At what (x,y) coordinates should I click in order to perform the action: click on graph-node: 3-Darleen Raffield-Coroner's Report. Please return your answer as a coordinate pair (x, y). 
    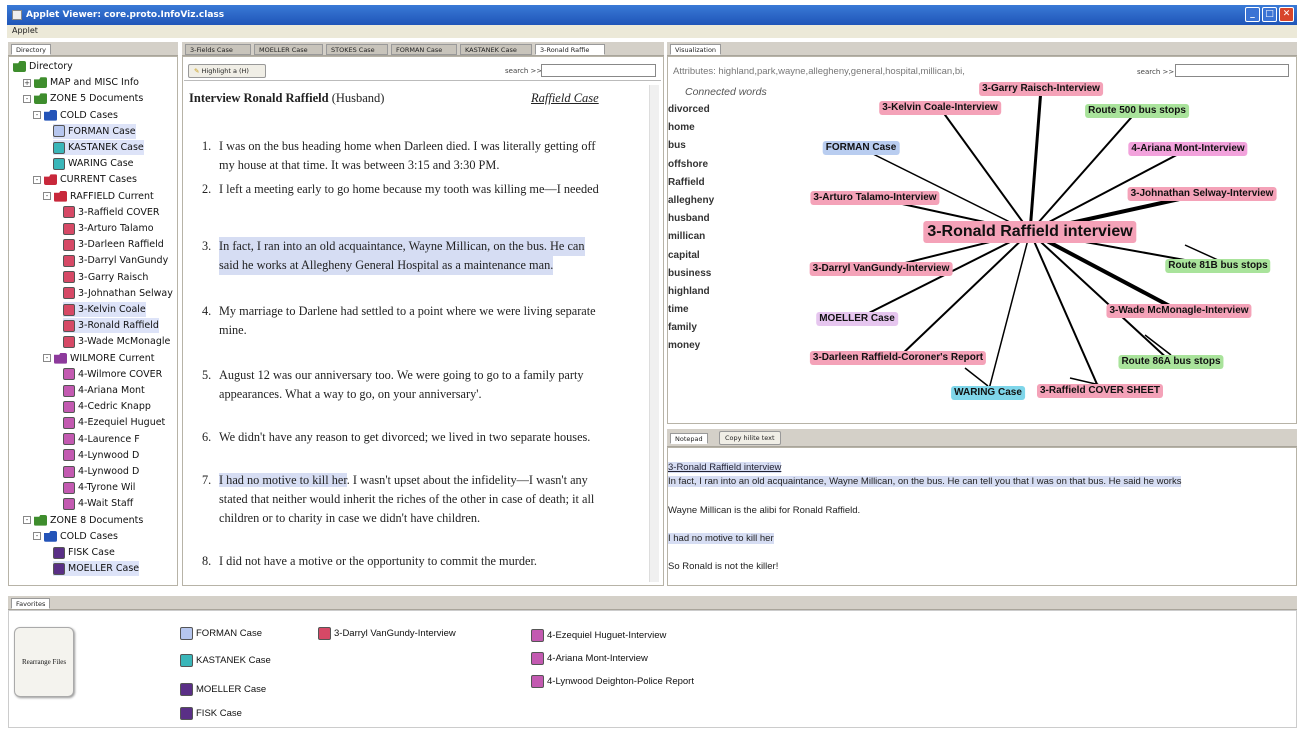
    Looking at the image, I should click on (898, 358).